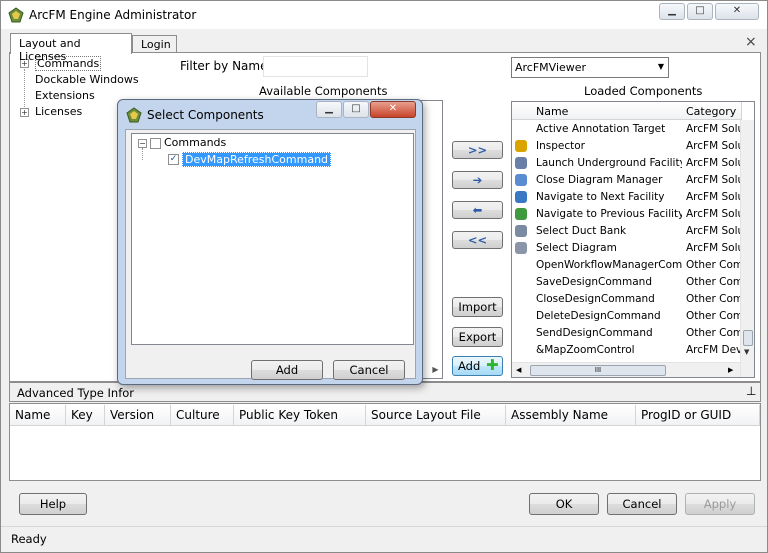 The height and width of the screenshot is (553, 768). I want to click on grid-header-spacer, so click(523, 111).